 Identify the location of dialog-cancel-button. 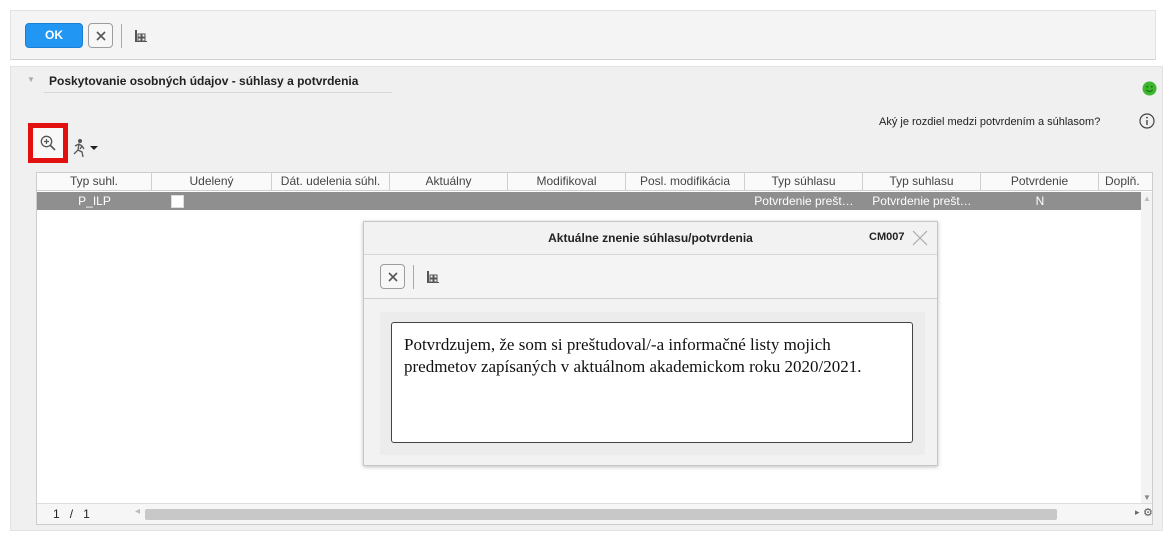
(392, 276).